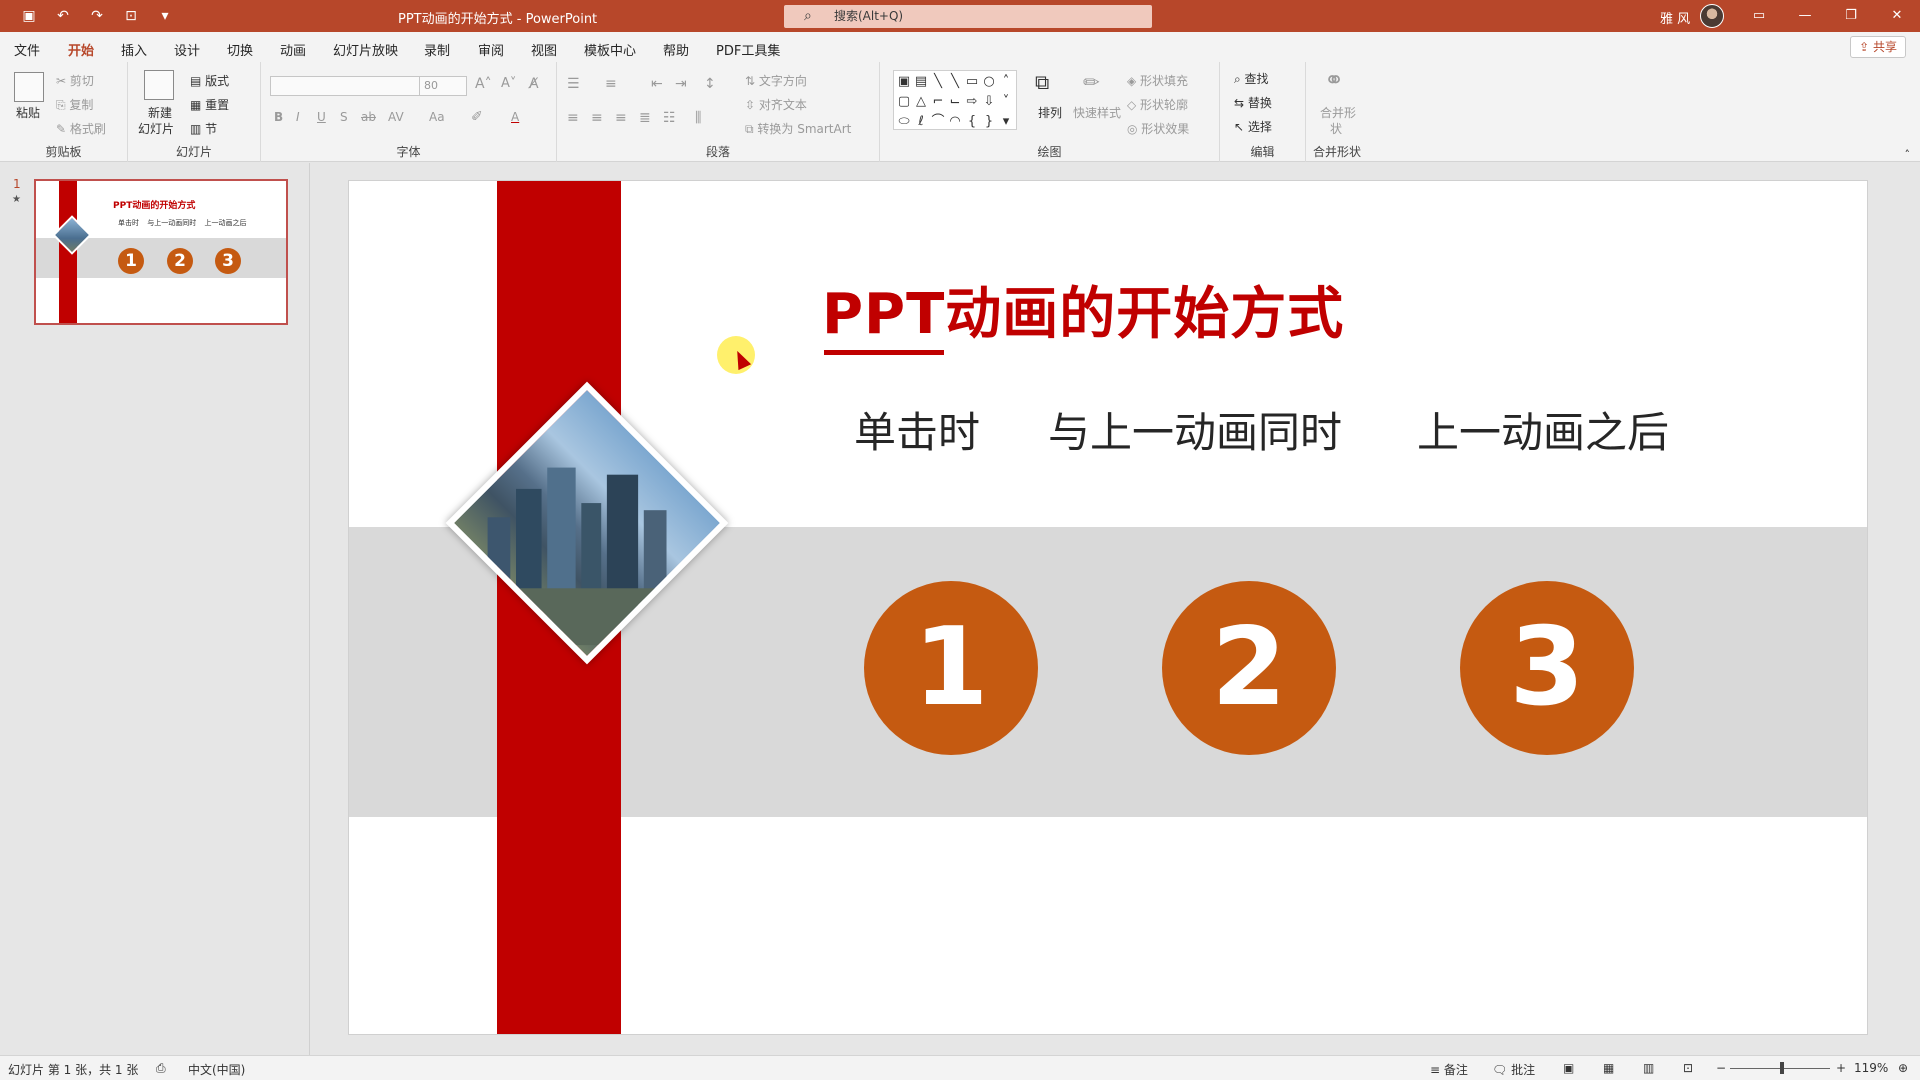 The width and height of the screenshot is (1920, 1080). What do you see at coordinates (669, 118) in the screenshot?
I see `distribute-icon: ☷` at bounding box center [669, 118].